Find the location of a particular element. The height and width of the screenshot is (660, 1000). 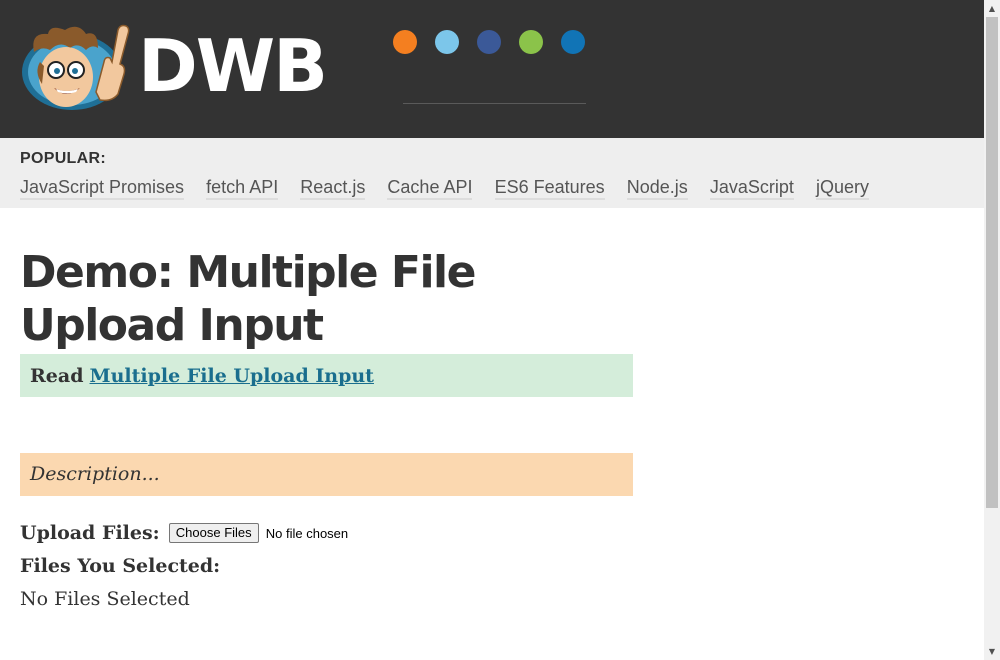

read-article-link: Multiple File Upload Input is located at coordinates (232, 376).